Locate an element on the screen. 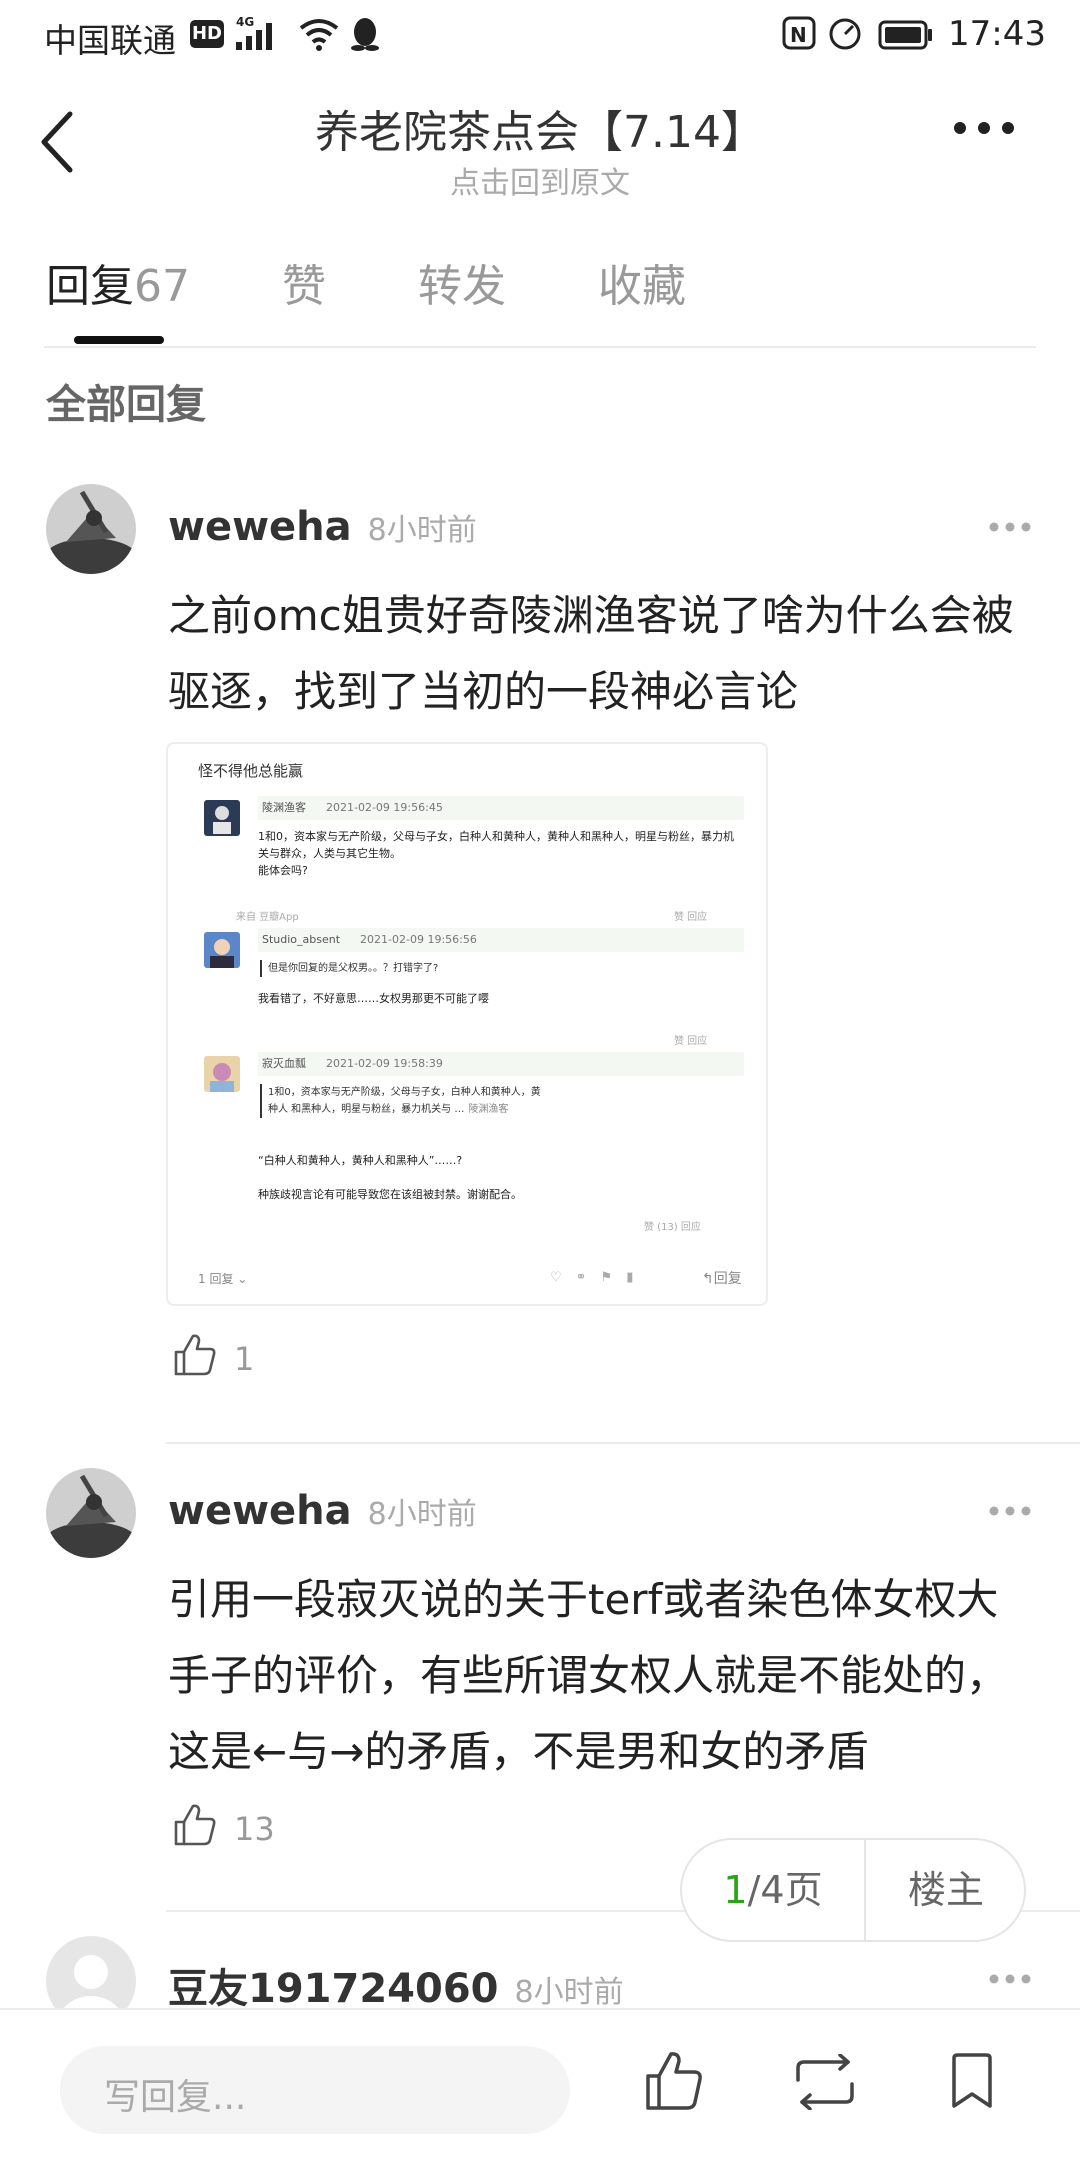 The width and height of the screenshot is (1080, 2160). nfc-icon: N is located at coordinates (799, 35).